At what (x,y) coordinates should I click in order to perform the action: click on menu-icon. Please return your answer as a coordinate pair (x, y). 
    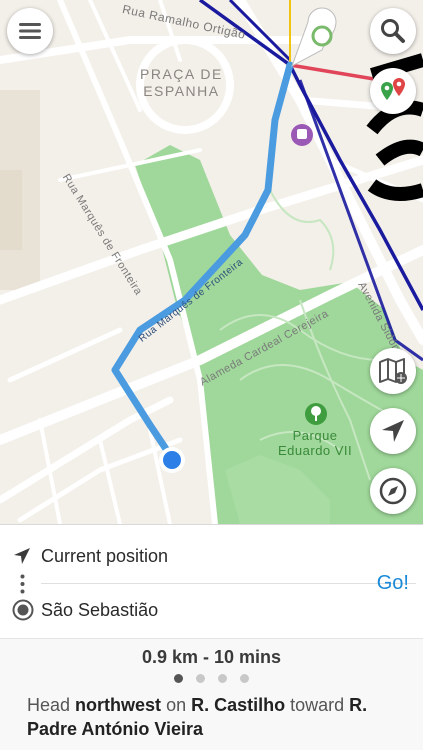
    Looking at the image, I should click on (30, 31).